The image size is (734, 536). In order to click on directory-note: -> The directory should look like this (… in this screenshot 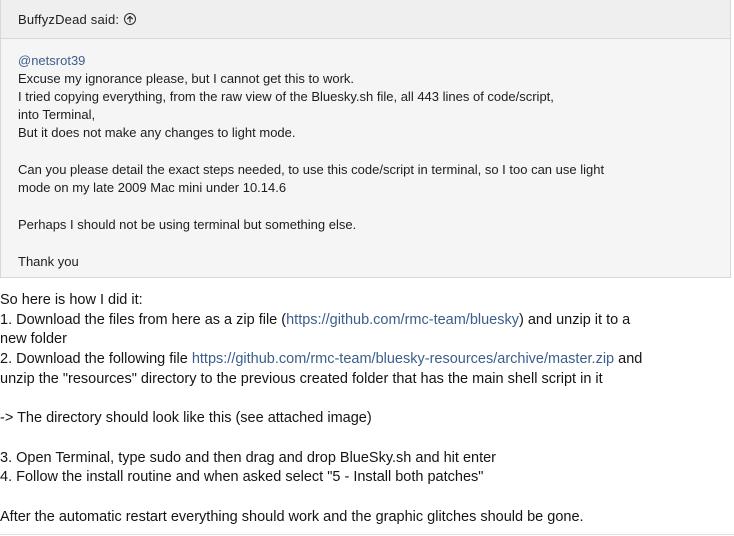, I will do `click(186, 418)`.